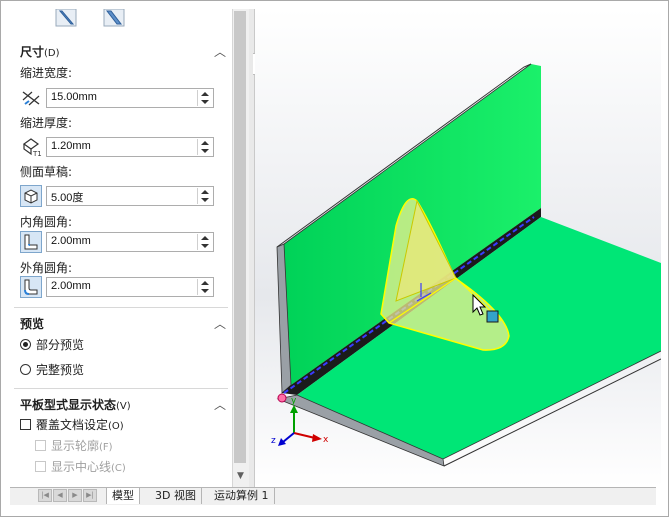 Image resolution: width=669 pixels, height=517 pixels. I want to click on triad-y-label: y, so click(294, 401).